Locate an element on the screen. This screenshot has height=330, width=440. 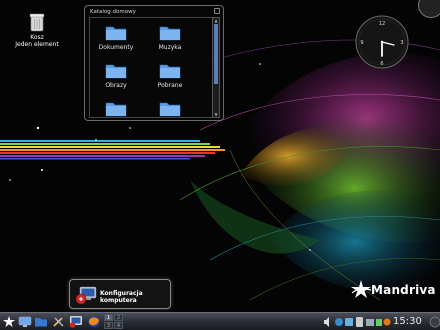
widget-config-button is located at coordinates (217, 11).